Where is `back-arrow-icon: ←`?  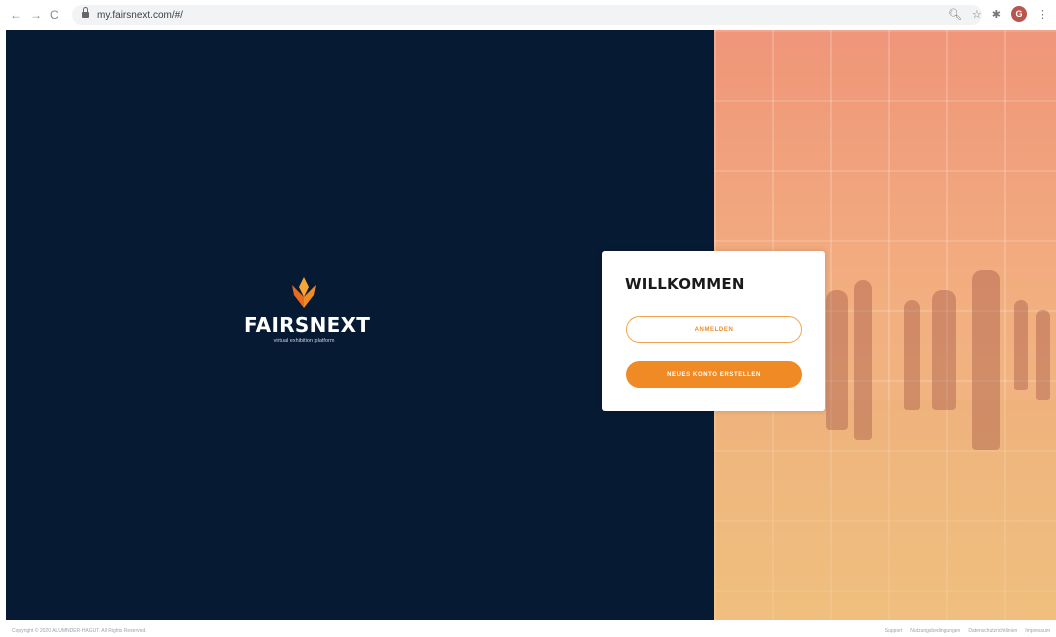 back-arrow-icon: ← is located at coordinates (16, 15).